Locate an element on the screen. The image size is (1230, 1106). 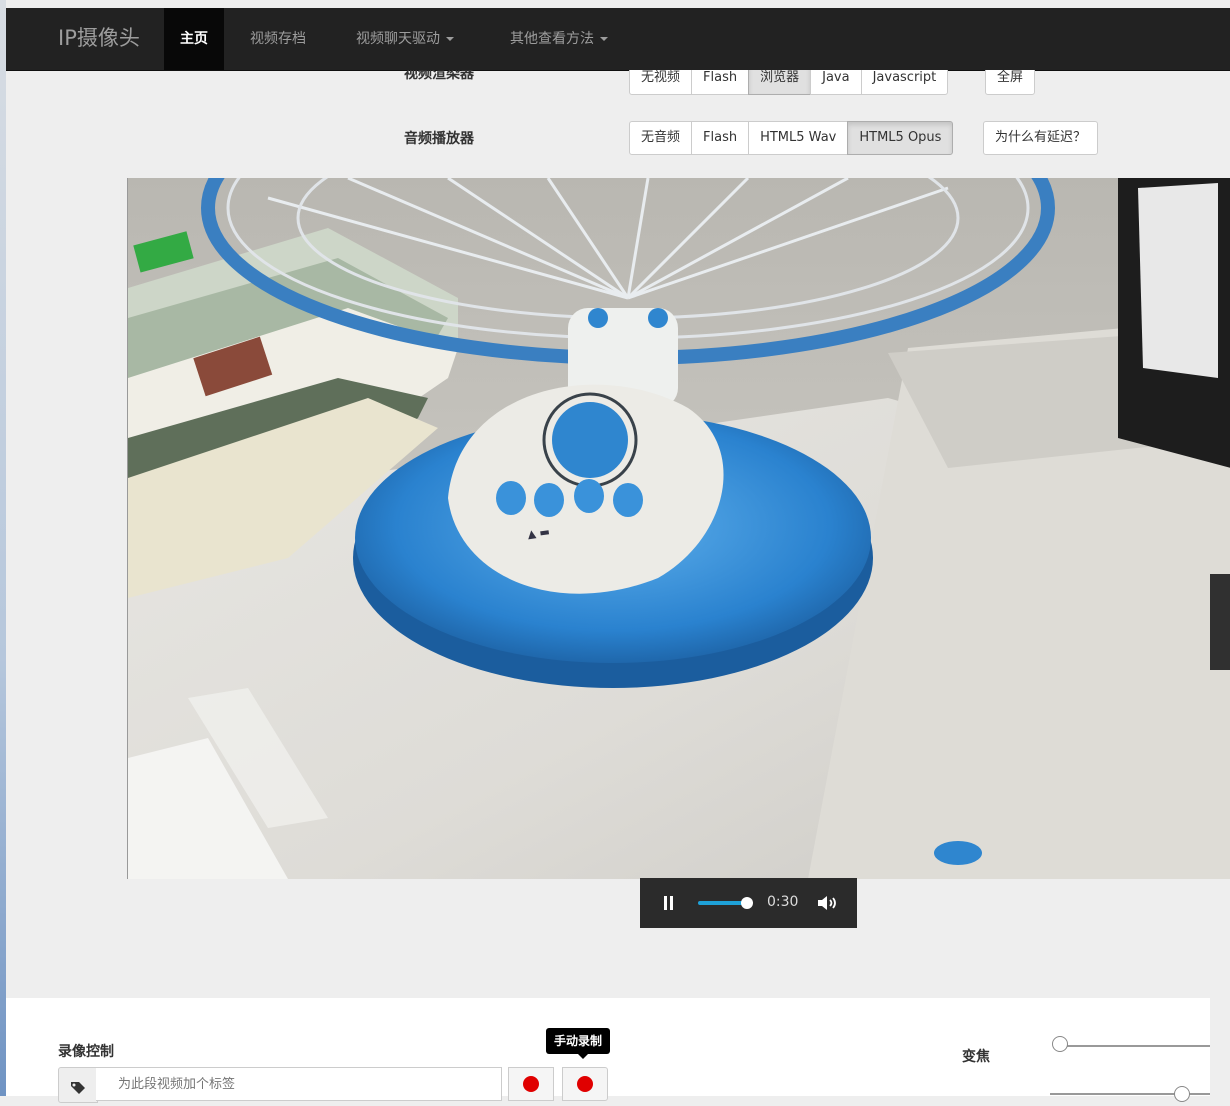
nav-video-archive-tab: 视频存档 is located at coordinates (278, 39).